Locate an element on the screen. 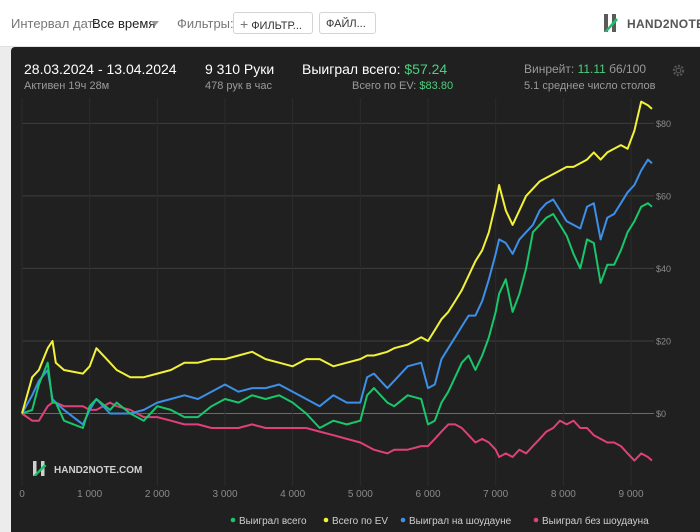 The image size is (700, 532). legend-label-0: Выиграл всего is located at coordinates (273, 521).